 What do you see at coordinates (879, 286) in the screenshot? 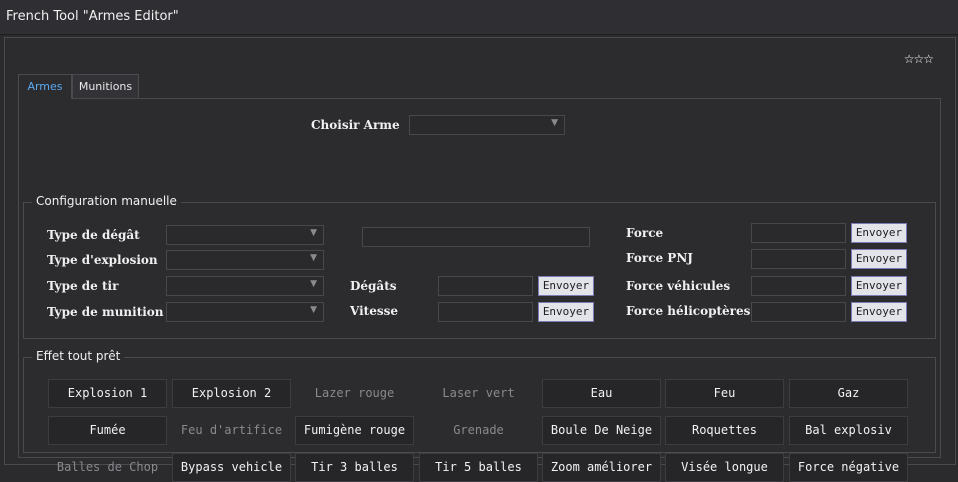
I see `force-vehicles-send-button: Envoyer` at bounding box center [879, 286].